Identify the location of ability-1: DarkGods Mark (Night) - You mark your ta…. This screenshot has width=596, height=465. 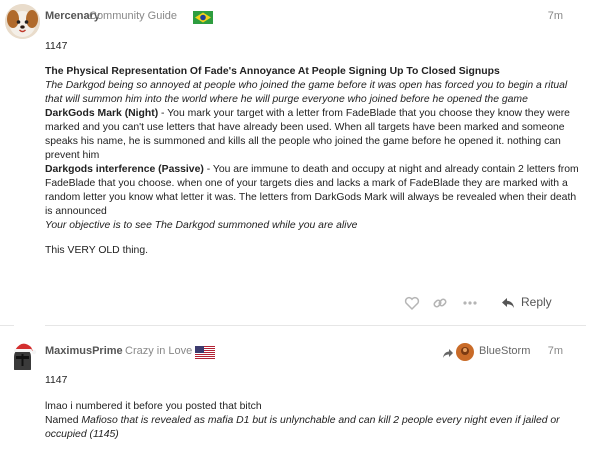
(314, 135).